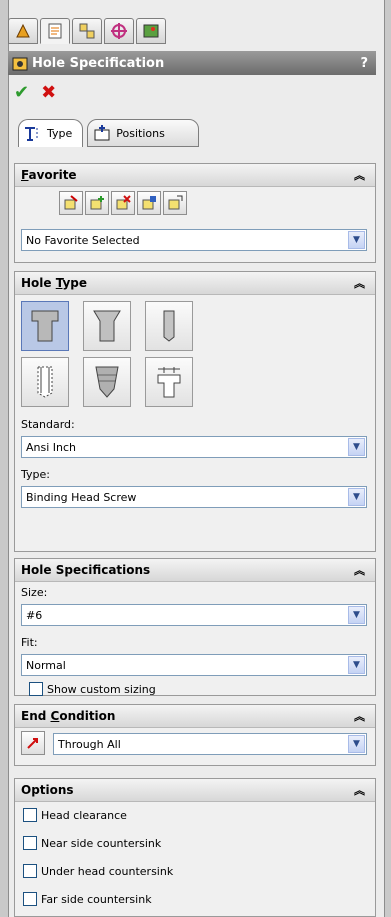 This screenshot has height=917, width=391. I want to click on countersink-button, so click(107, 326).